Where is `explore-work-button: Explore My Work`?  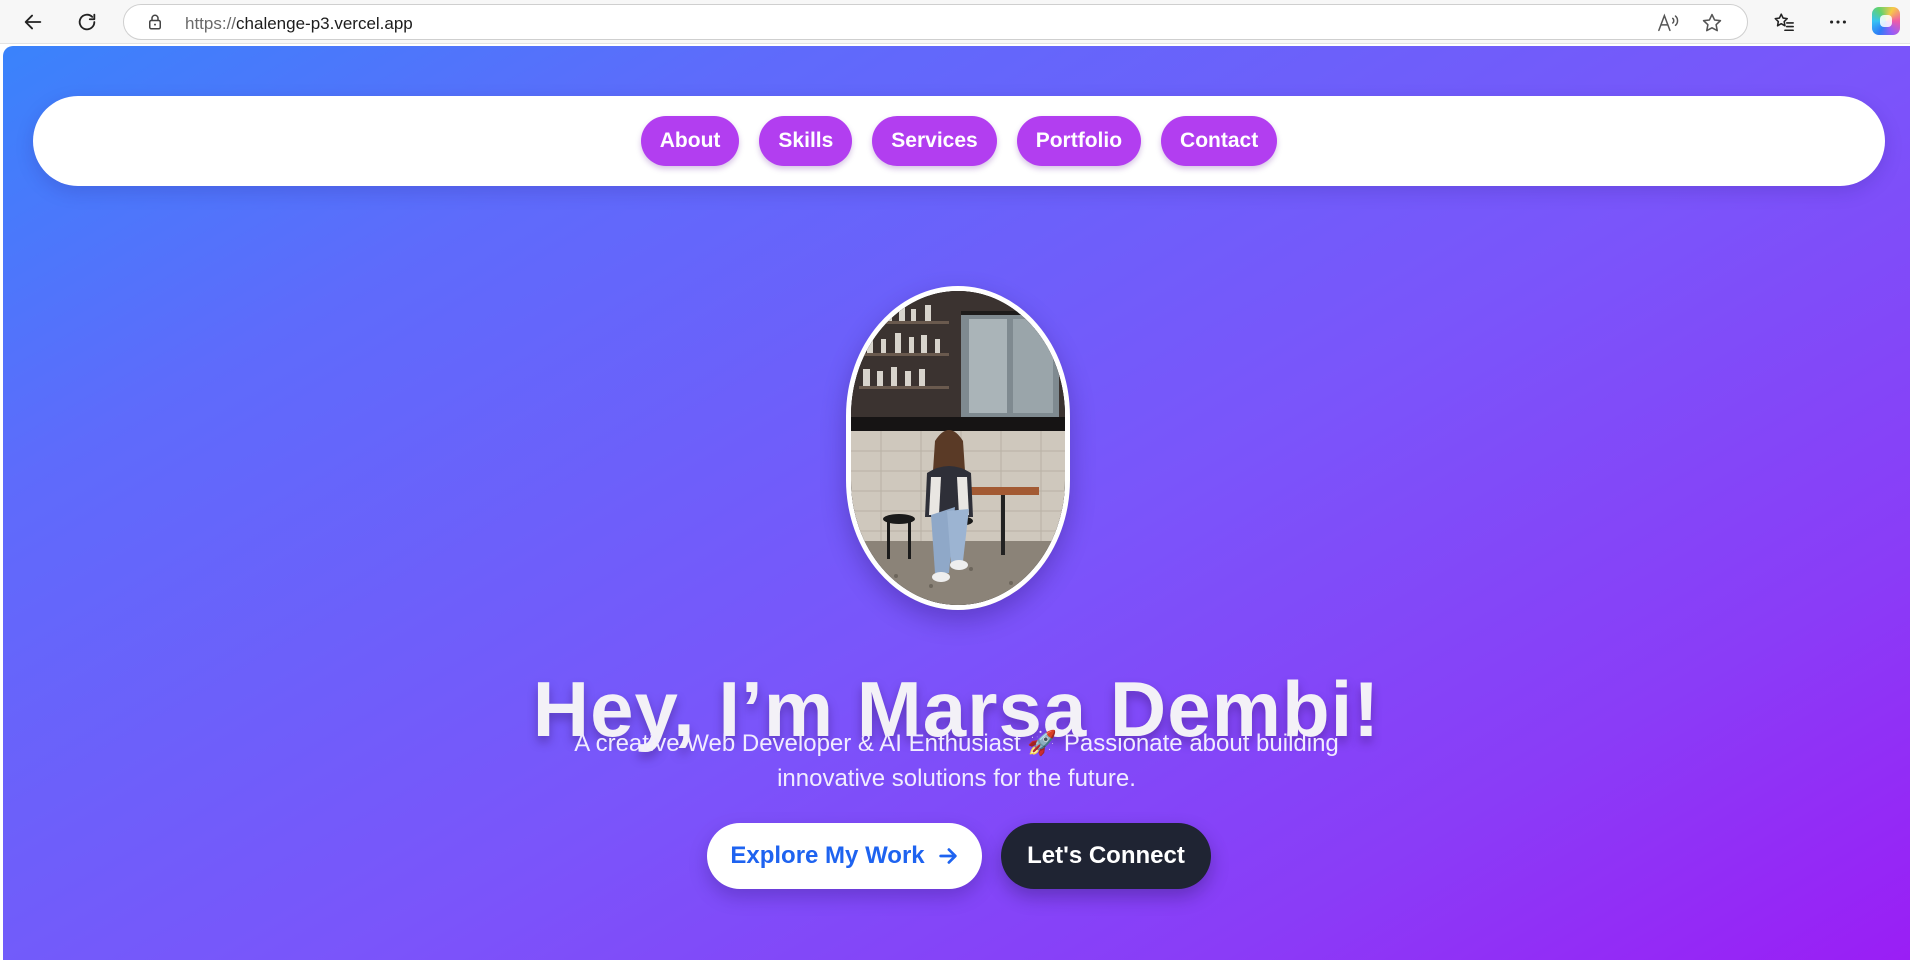
explore-work-button: Explore My Work is located at coordinates (844, 856).